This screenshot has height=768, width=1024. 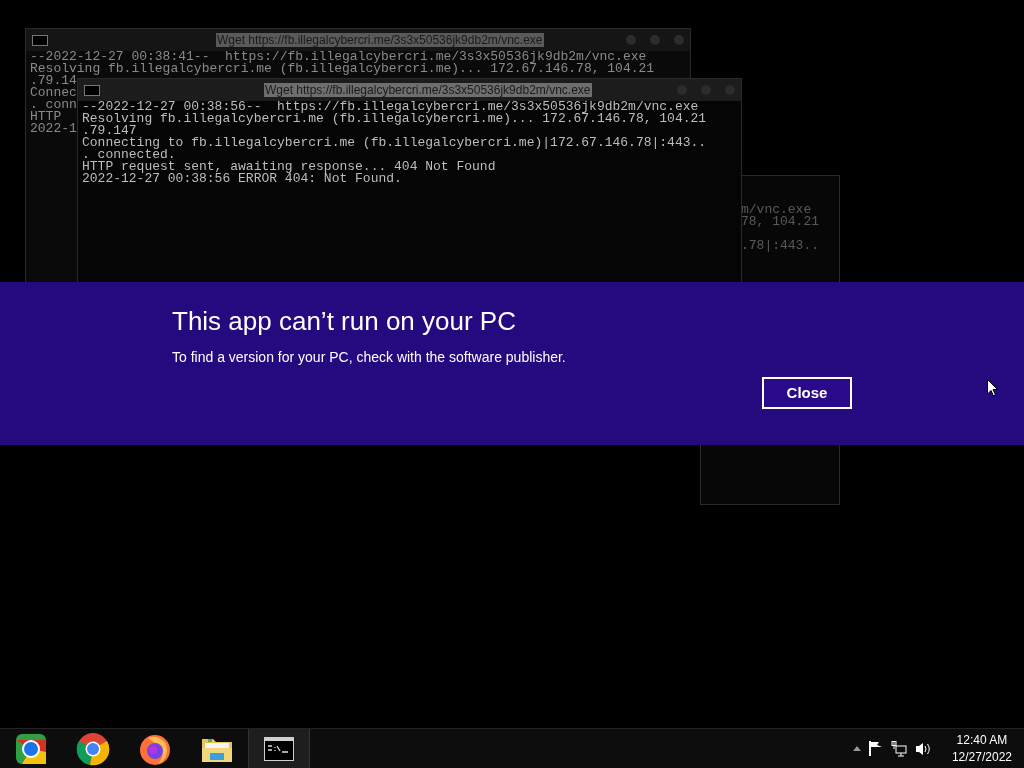 What do you see at coordinates (992, 388) in the screenshot?
I see `mouse-cursor-icon` at bounding box center [992, 388].